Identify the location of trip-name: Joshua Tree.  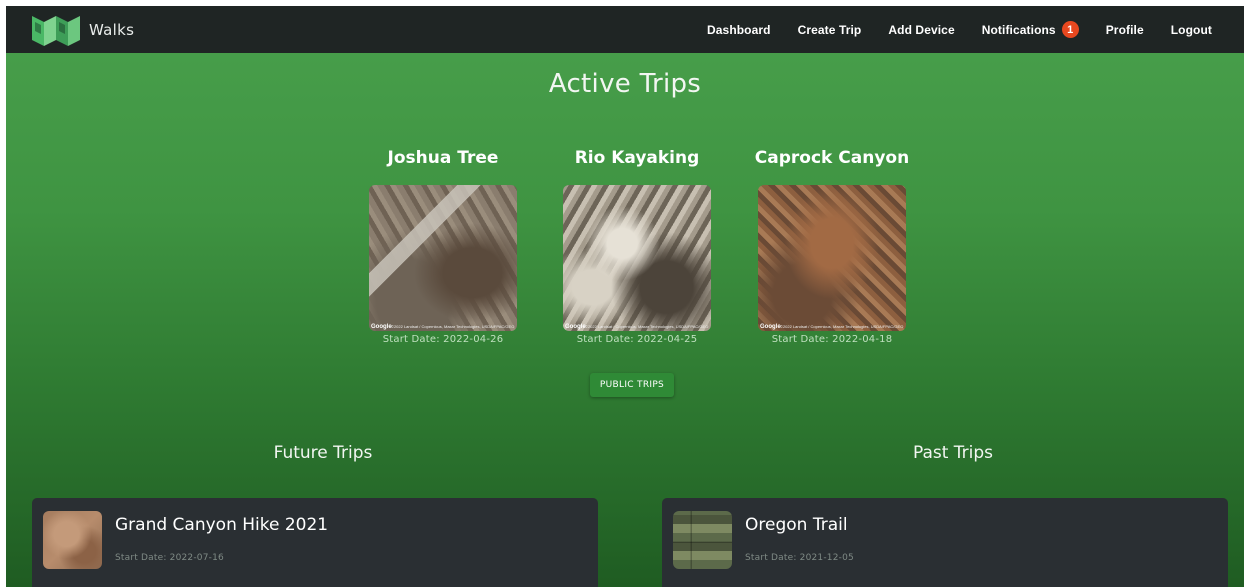
(443, 158).